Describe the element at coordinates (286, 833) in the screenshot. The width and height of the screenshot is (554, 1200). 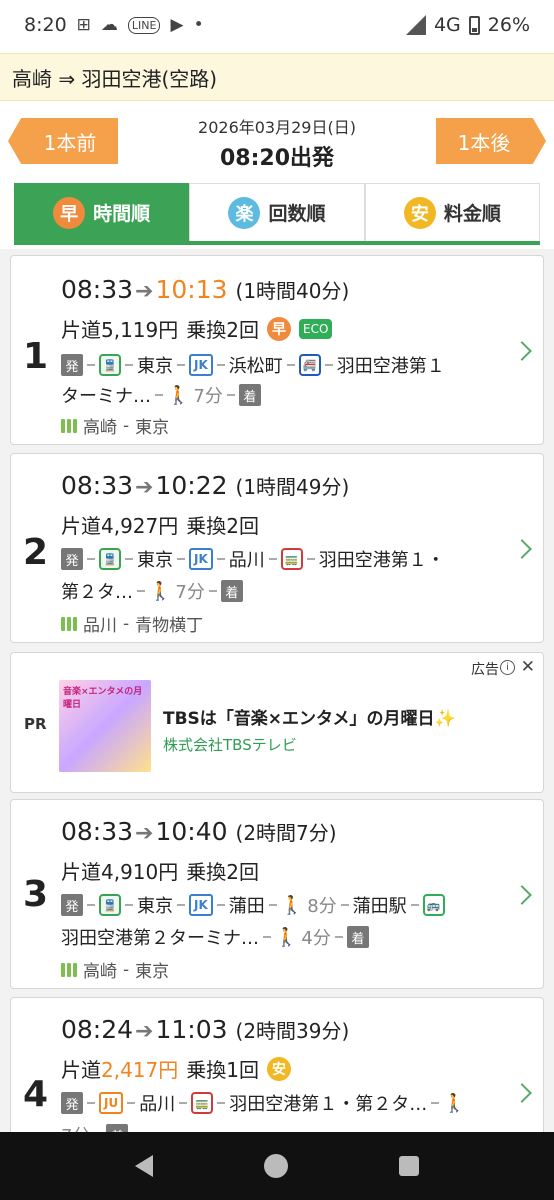
I see `duration: (2時間7分)` at that location.